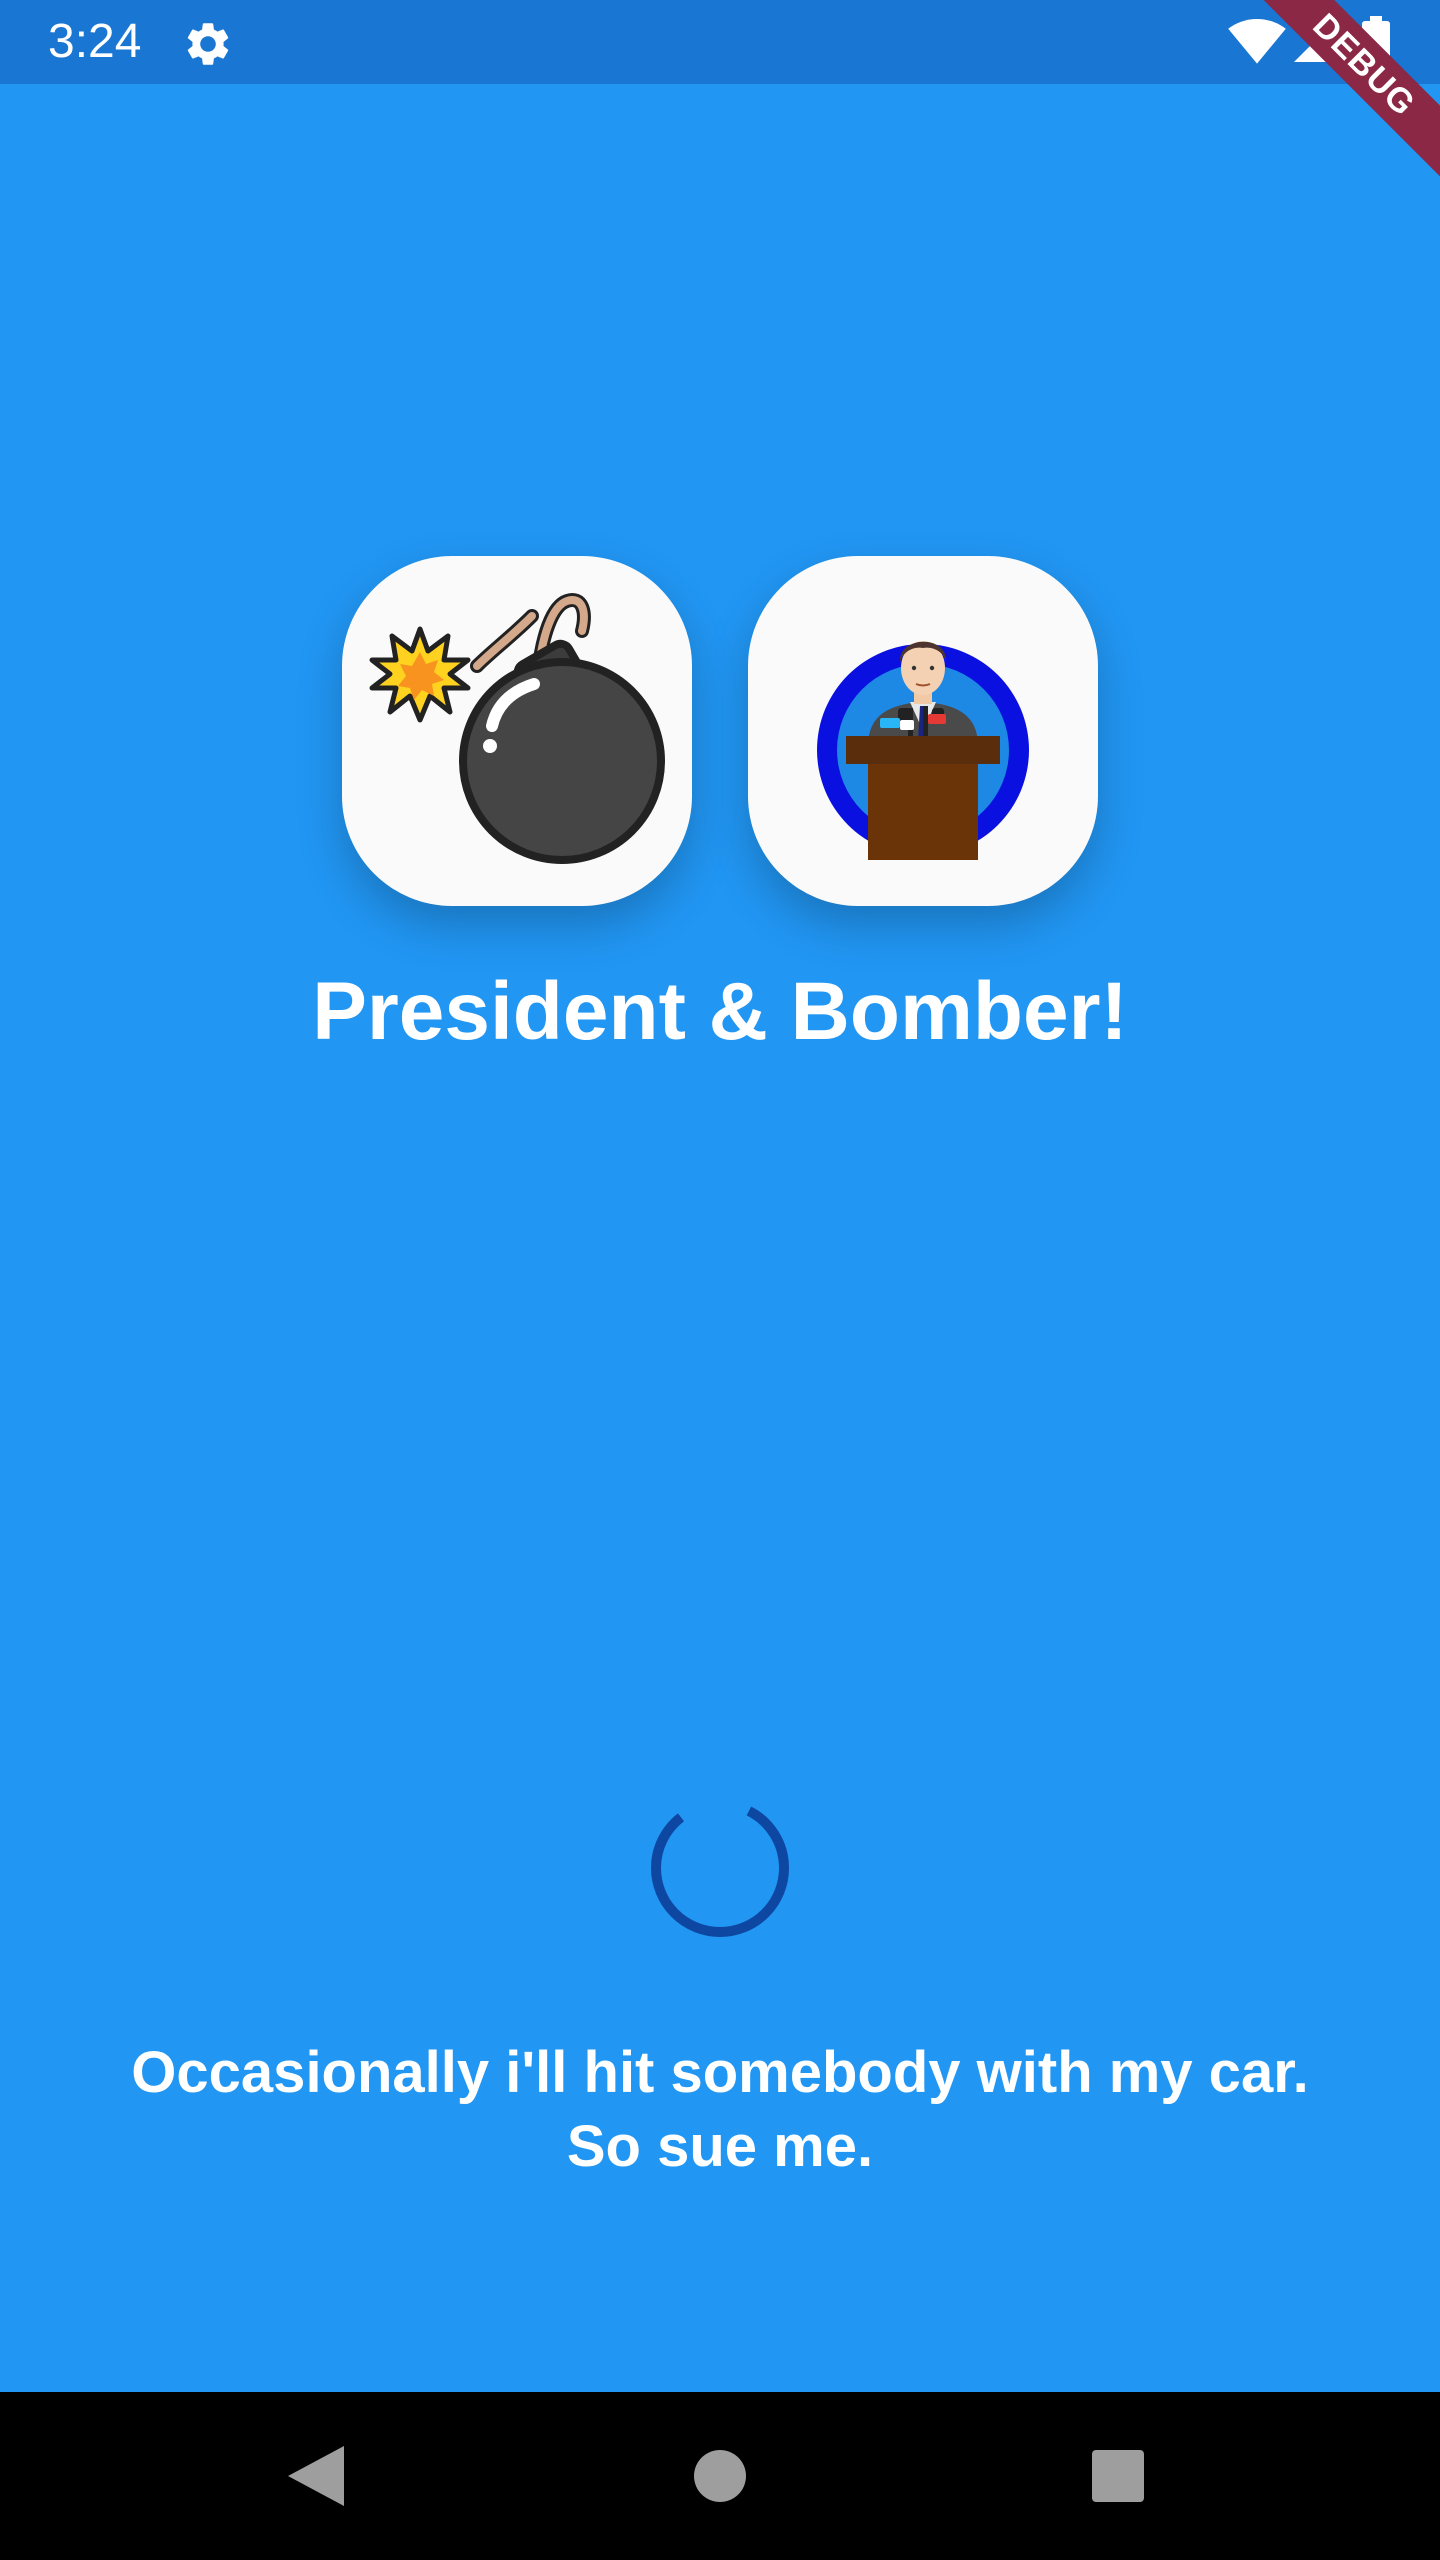 This screenshot has height=2560, width=1440. I want to click on bomb-logo-card, so click(517, 731).